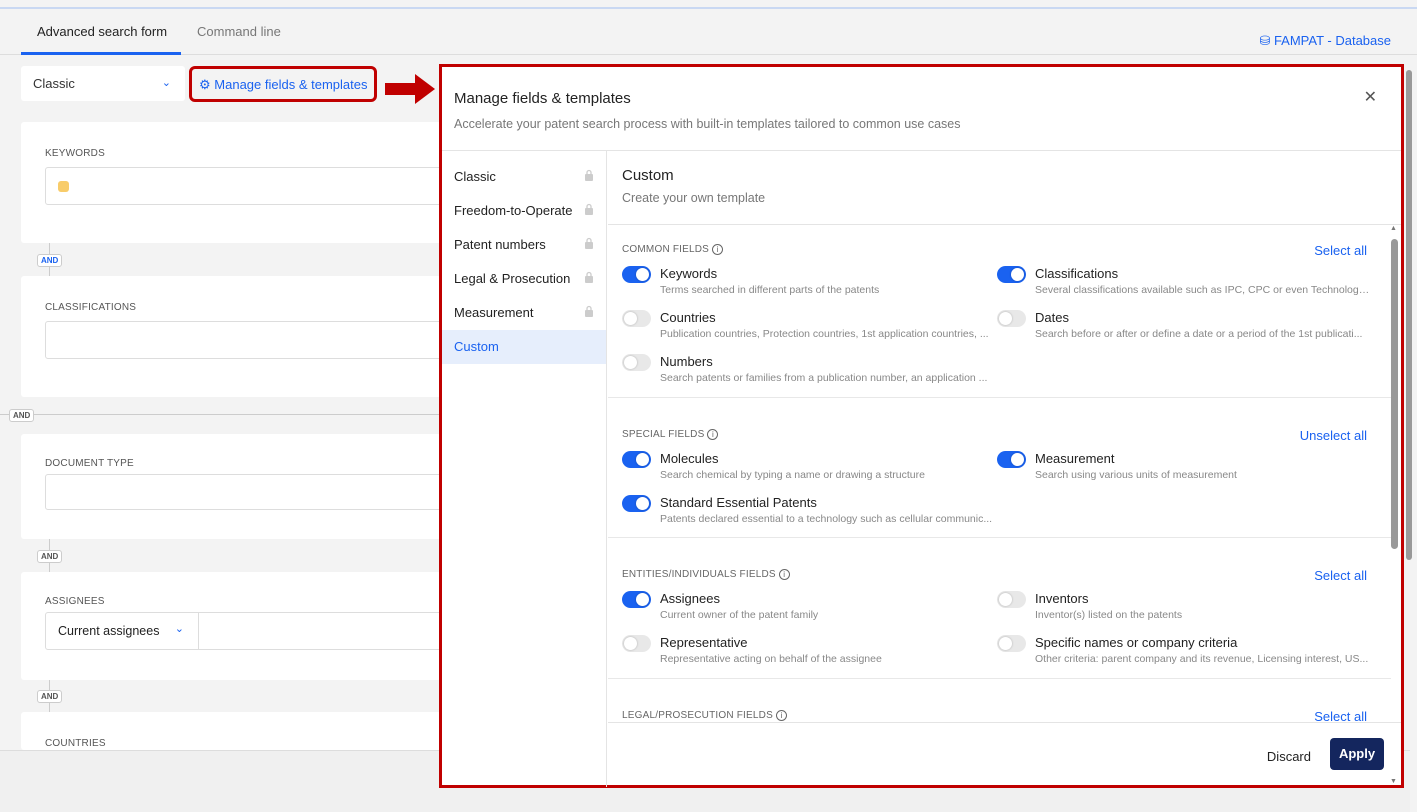 The height and width of the screenshot is (812, 1417). I want to click on nav-item-custom: Custom, so click(524, 347).